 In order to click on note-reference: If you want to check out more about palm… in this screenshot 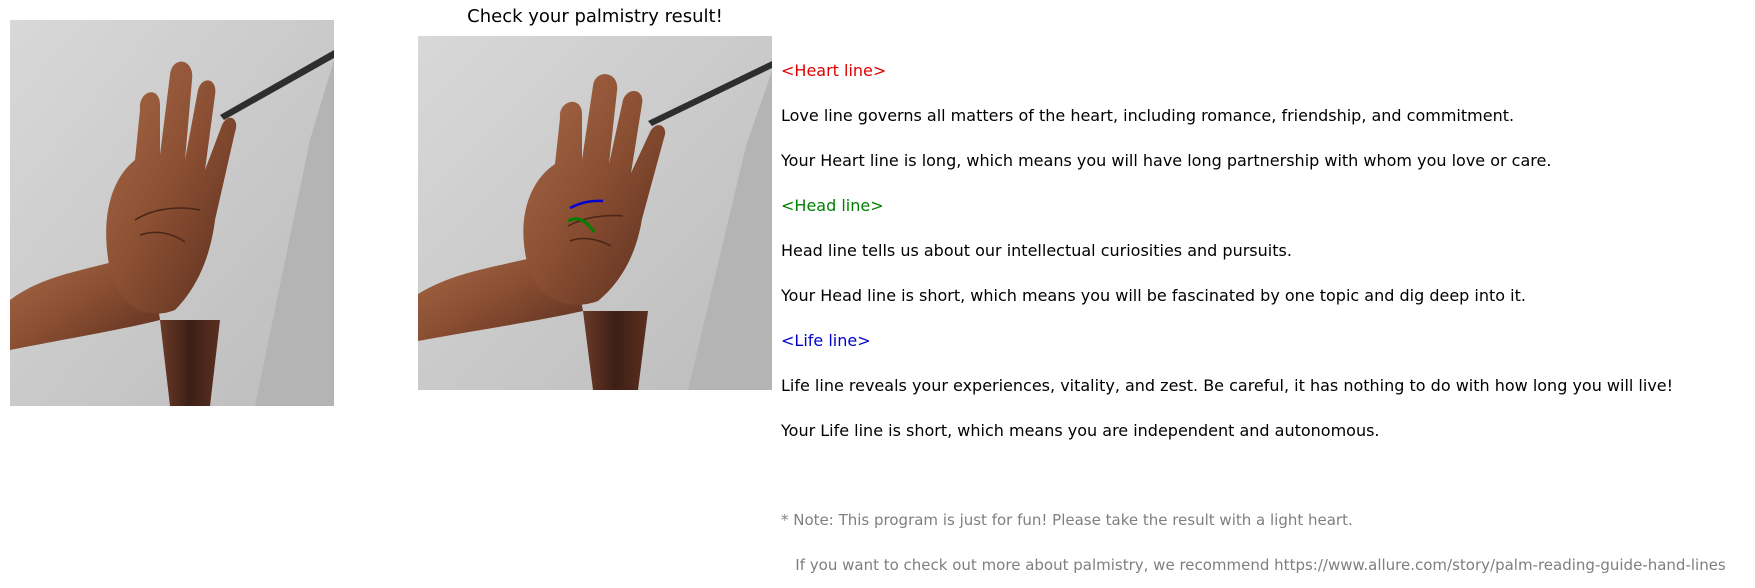, I will do `click(1253, 565)`.